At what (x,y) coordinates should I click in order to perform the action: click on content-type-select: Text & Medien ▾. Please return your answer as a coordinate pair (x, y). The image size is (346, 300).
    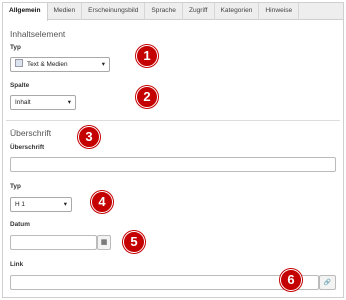
    Looking at the image, I should click on (60, 64).